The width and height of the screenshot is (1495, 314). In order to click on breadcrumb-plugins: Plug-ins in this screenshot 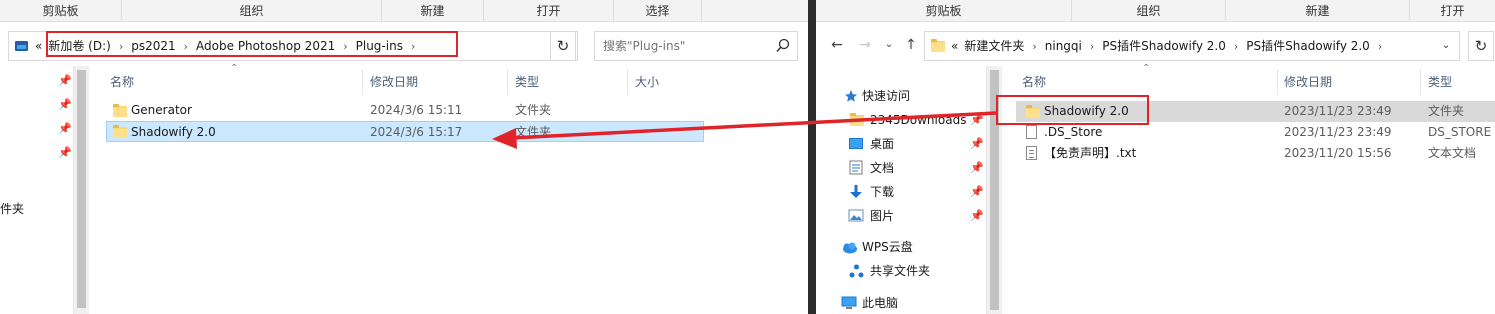, I will do `click(379, 46)`.